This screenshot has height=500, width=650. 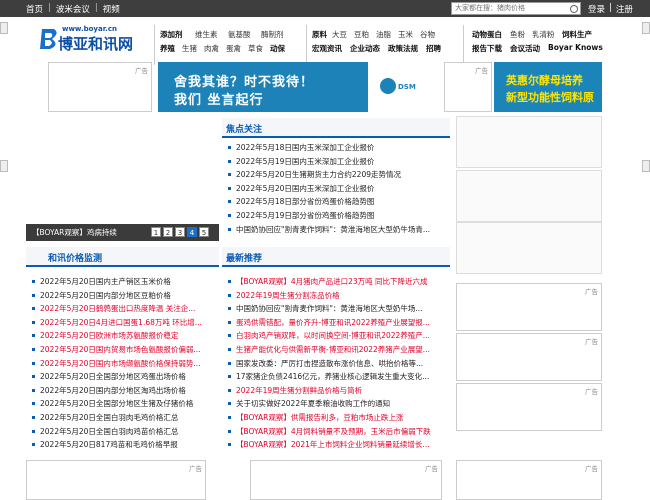 What do you see at coordinates (74, 232) in the screenshot?
I see `slideshow-caption: 【BOYAR观察】鸡病持续` at bounding box center [74, 232].